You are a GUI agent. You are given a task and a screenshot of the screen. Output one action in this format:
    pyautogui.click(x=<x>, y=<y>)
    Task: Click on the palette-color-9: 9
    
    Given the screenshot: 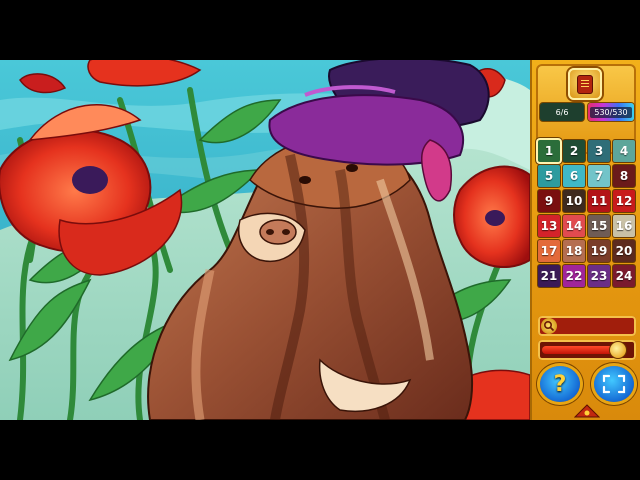 What is the action you would take?
    pyautogui.click(x=549, y=201)
    